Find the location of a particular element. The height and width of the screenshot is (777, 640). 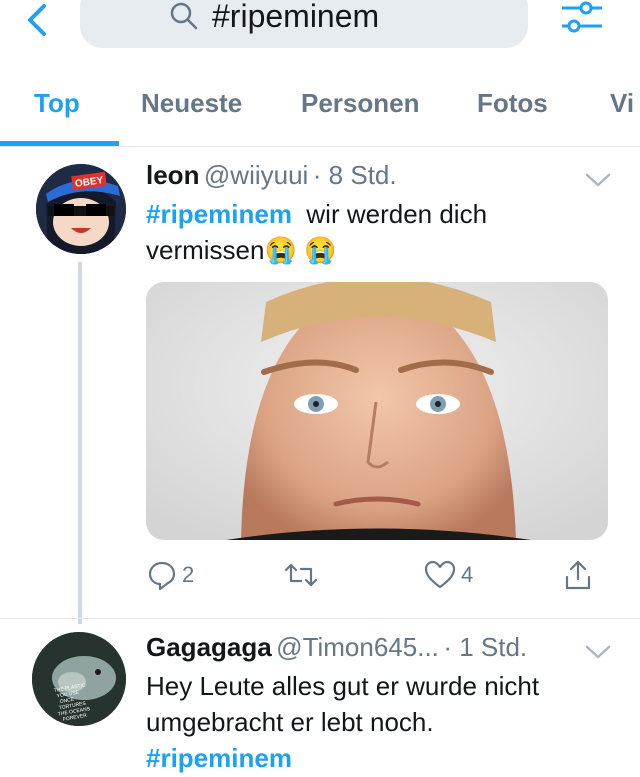

reply-count: 2 is located at coordinates (188, 574).